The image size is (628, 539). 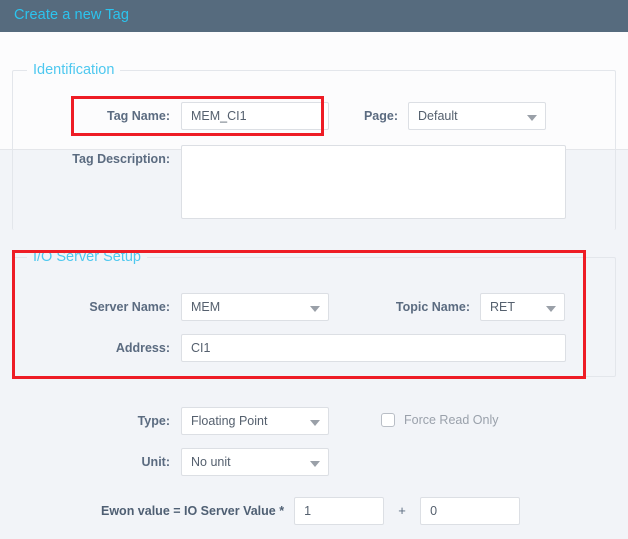 I want to click on topic-name-select: RET, so click(x=522, y=307).